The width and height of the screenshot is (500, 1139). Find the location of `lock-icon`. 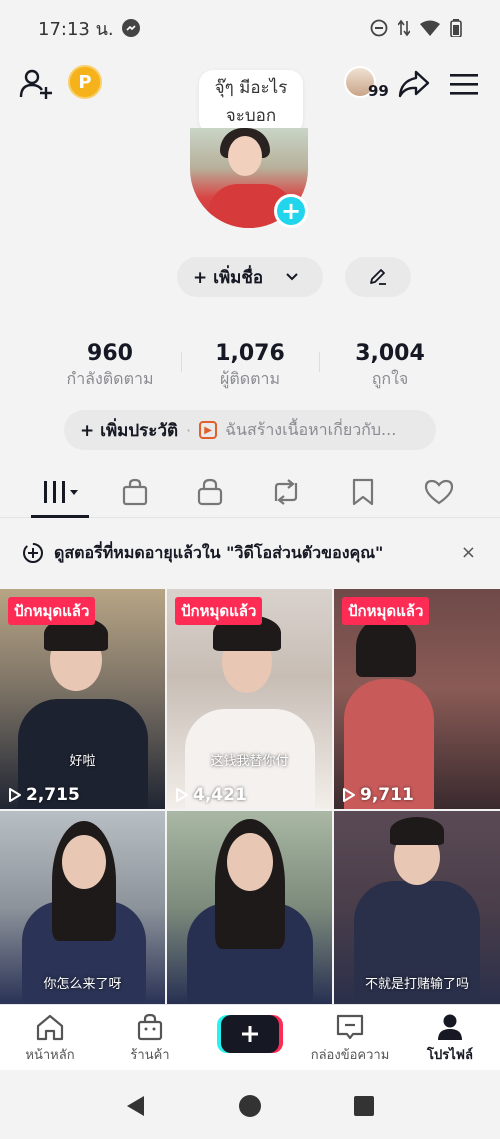

lock-icon is located at coordinates (210, 492).